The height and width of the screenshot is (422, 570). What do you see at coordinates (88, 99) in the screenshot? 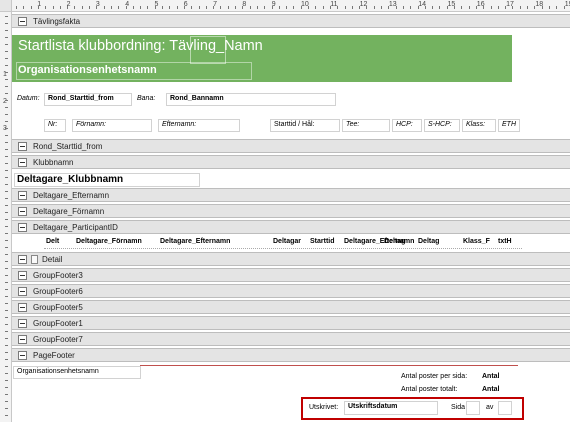
I see `datum-field: Rond_Starttid_from` at bounding box center [88, 99].